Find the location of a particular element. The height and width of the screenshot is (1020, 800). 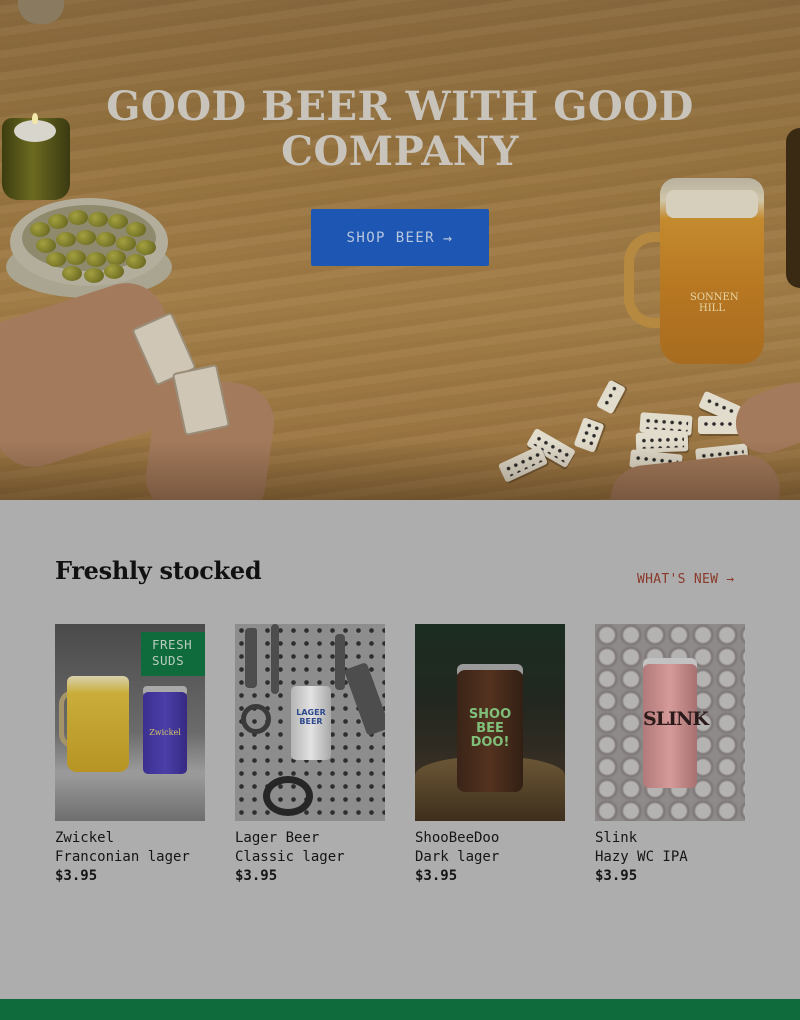

shop-beer-button-label: SHOP BEER is located at coordinates (391, 237).